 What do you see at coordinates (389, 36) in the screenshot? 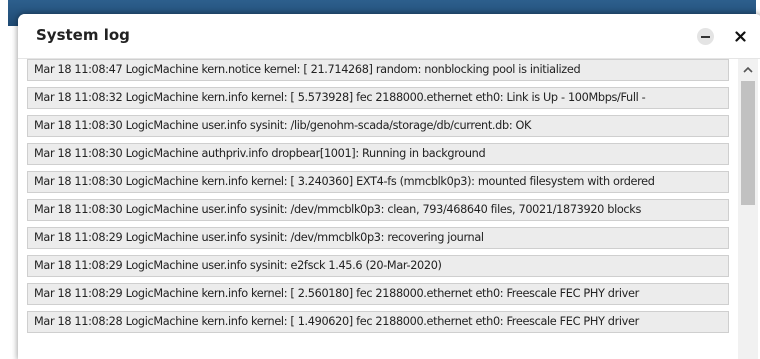
I see `window-titlebar: System log` at bounding box center [389, 36].